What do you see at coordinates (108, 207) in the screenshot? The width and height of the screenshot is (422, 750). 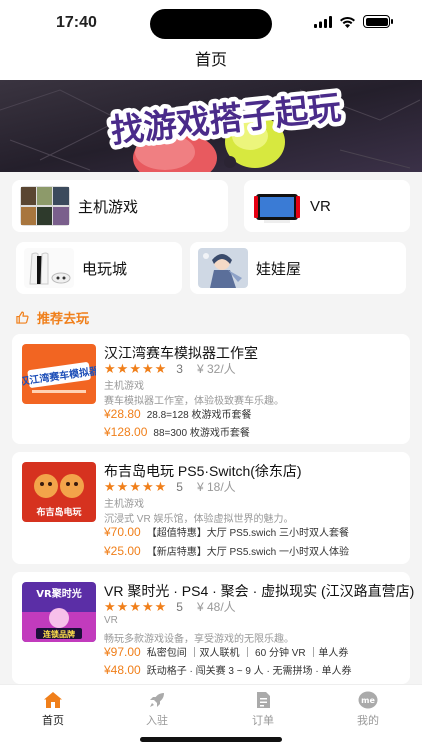 I see `category-label: 主机游戏` at bounding box center [108, 207].